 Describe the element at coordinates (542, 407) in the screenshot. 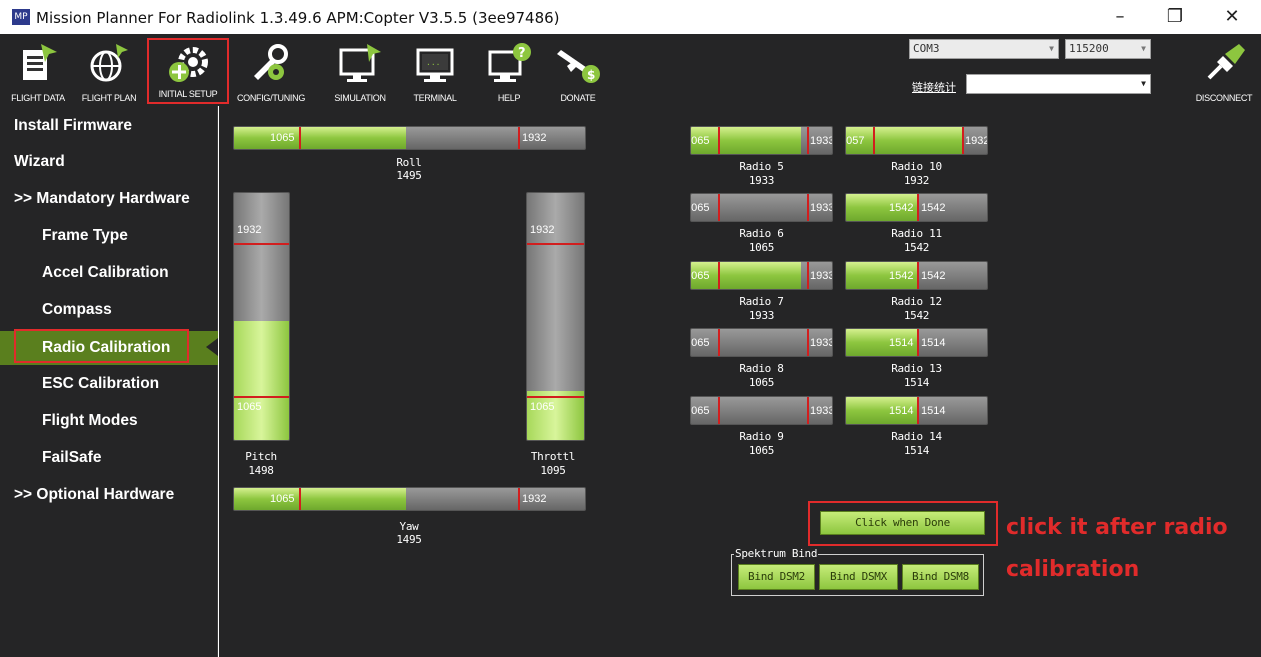

I see `throttle-min-value: 1065` at that location.